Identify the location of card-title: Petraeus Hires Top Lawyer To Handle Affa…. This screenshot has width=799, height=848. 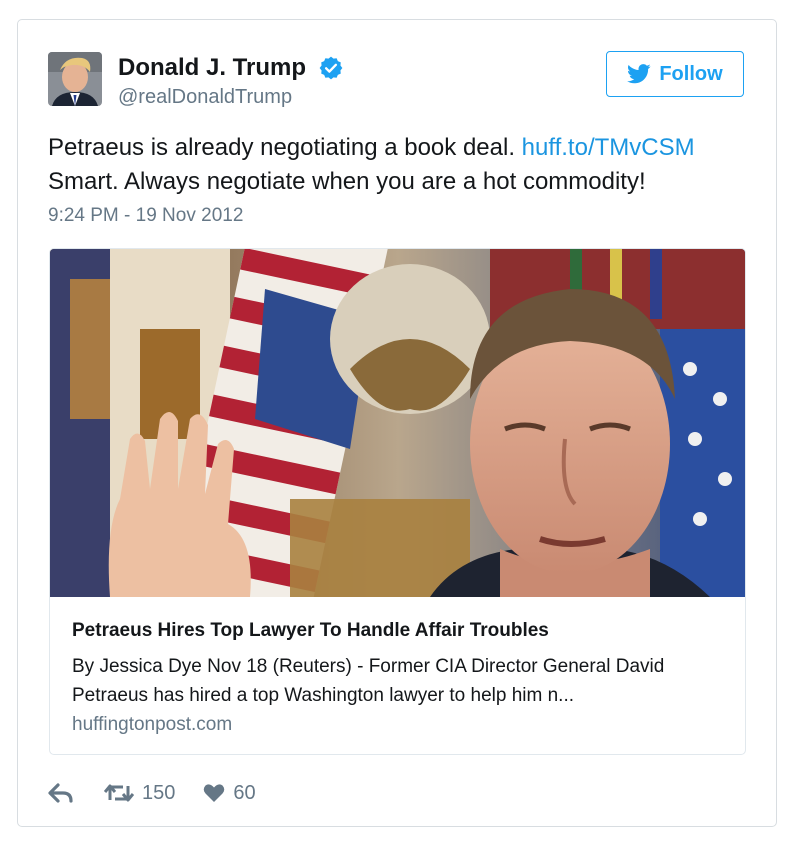
(310, 630).